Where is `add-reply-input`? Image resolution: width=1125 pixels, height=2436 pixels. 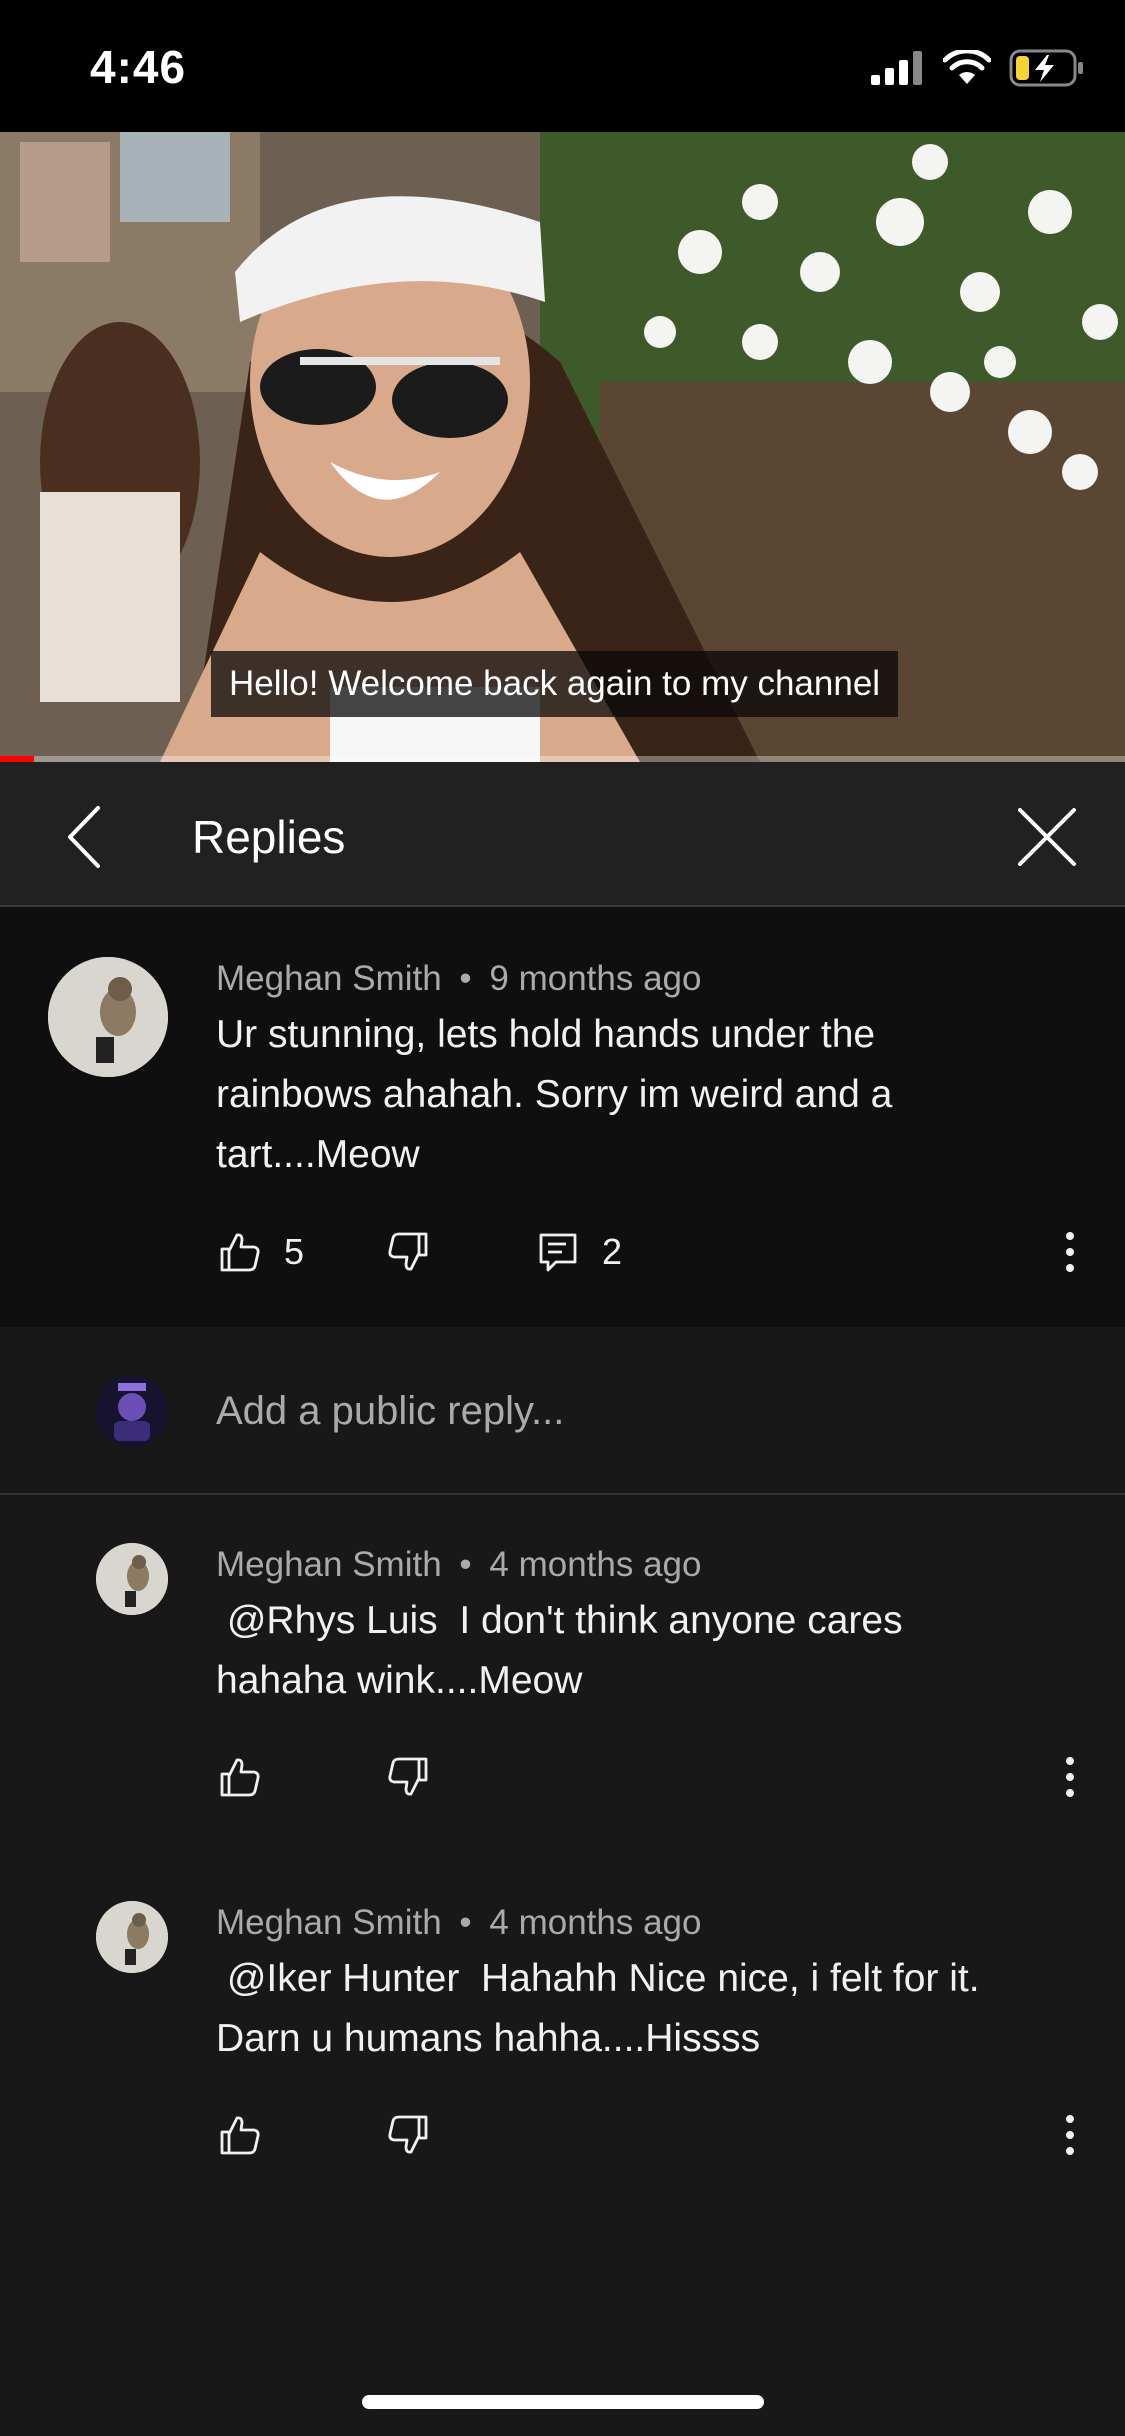 add-reply-input is located at coordinates (641, 1411).